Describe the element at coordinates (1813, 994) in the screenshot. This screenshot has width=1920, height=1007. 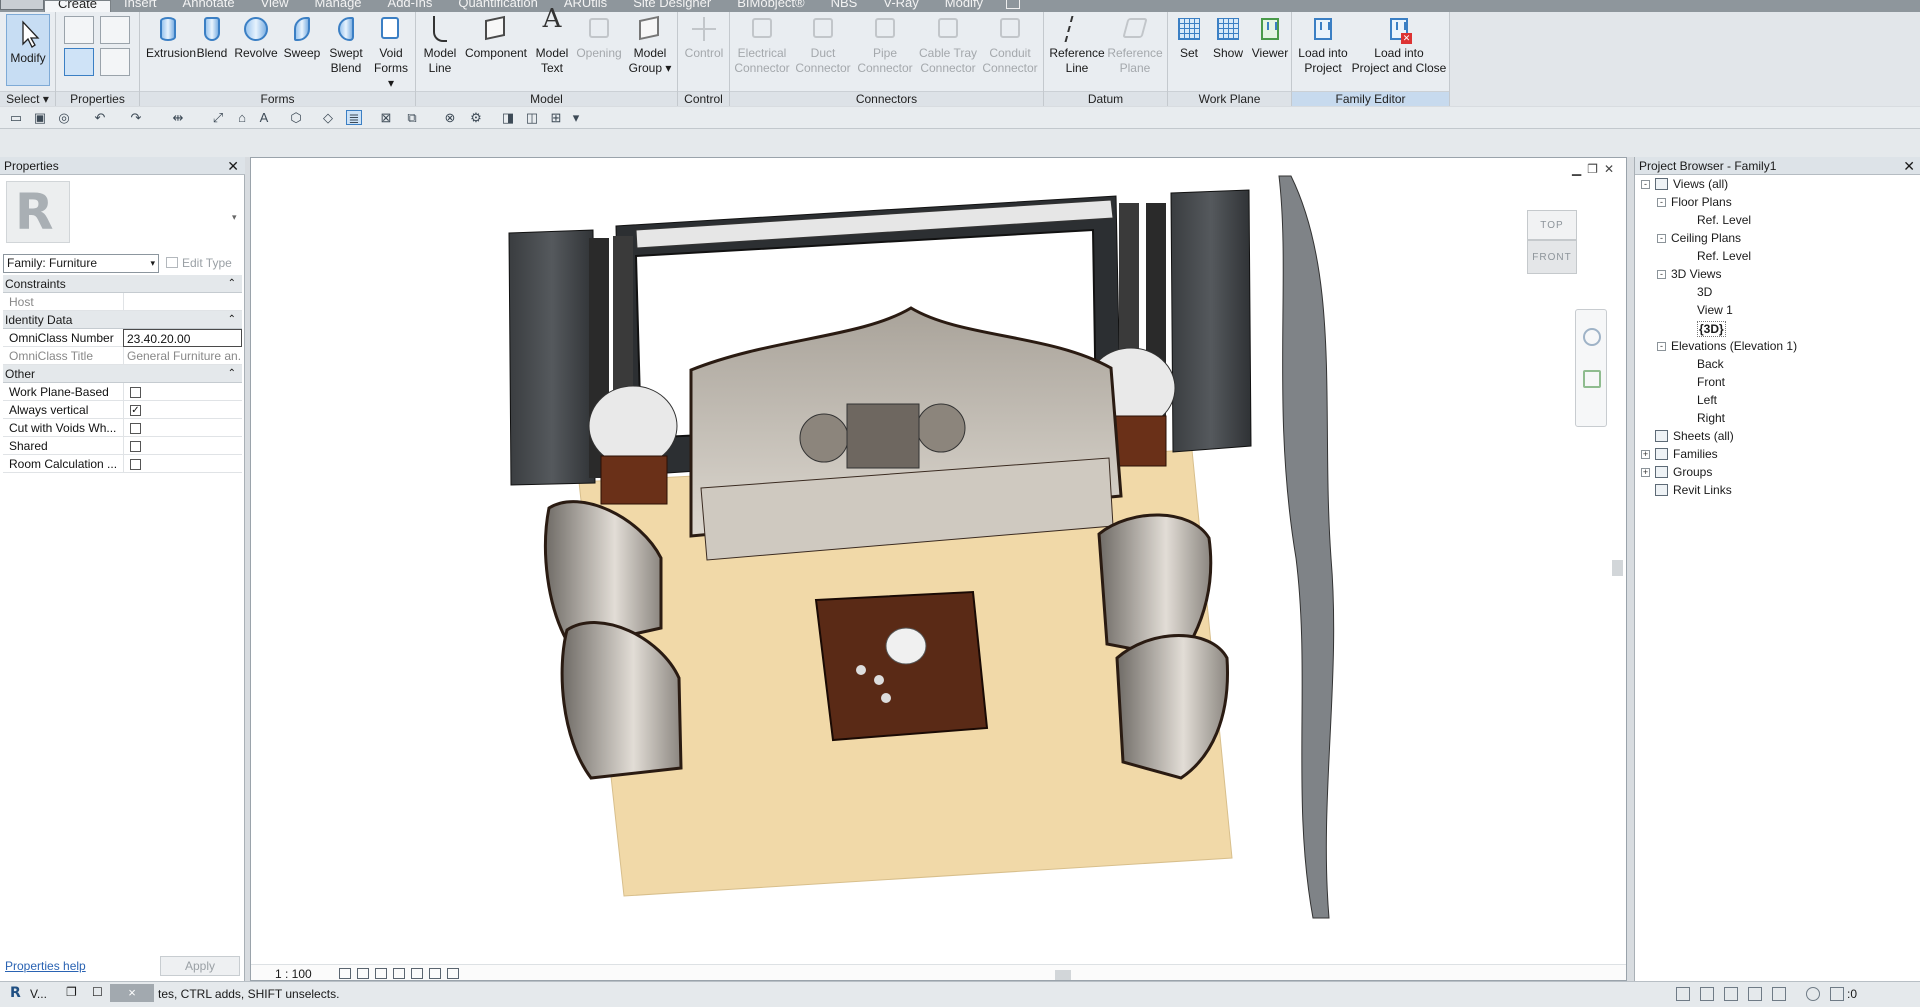
I see `background-processes-icon` at that location.